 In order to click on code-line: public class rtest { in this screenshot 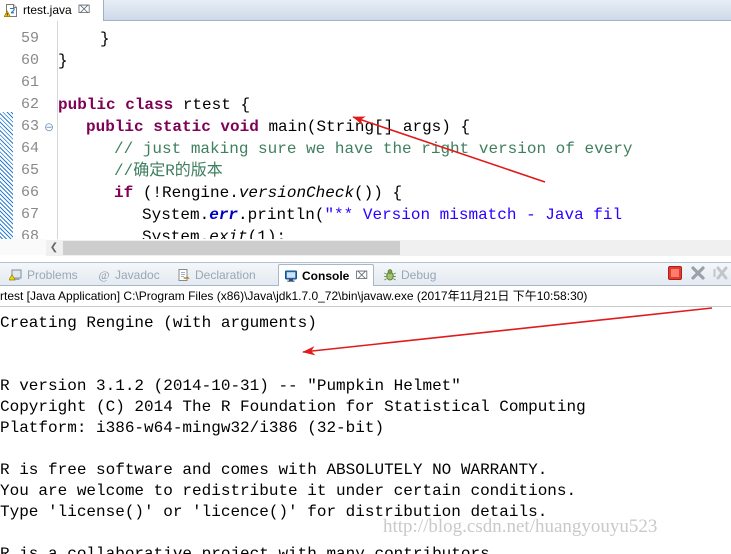, I will do `click(154, 105)`.